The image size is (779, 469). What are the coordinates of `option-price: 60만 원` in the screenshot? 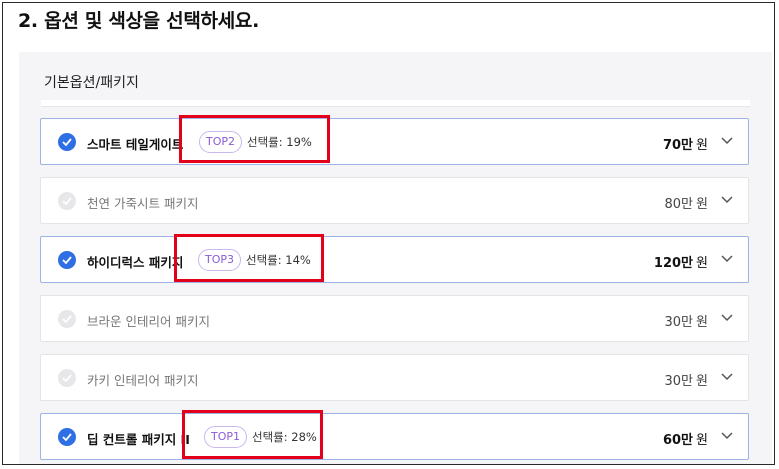 It's located at (685, 438).